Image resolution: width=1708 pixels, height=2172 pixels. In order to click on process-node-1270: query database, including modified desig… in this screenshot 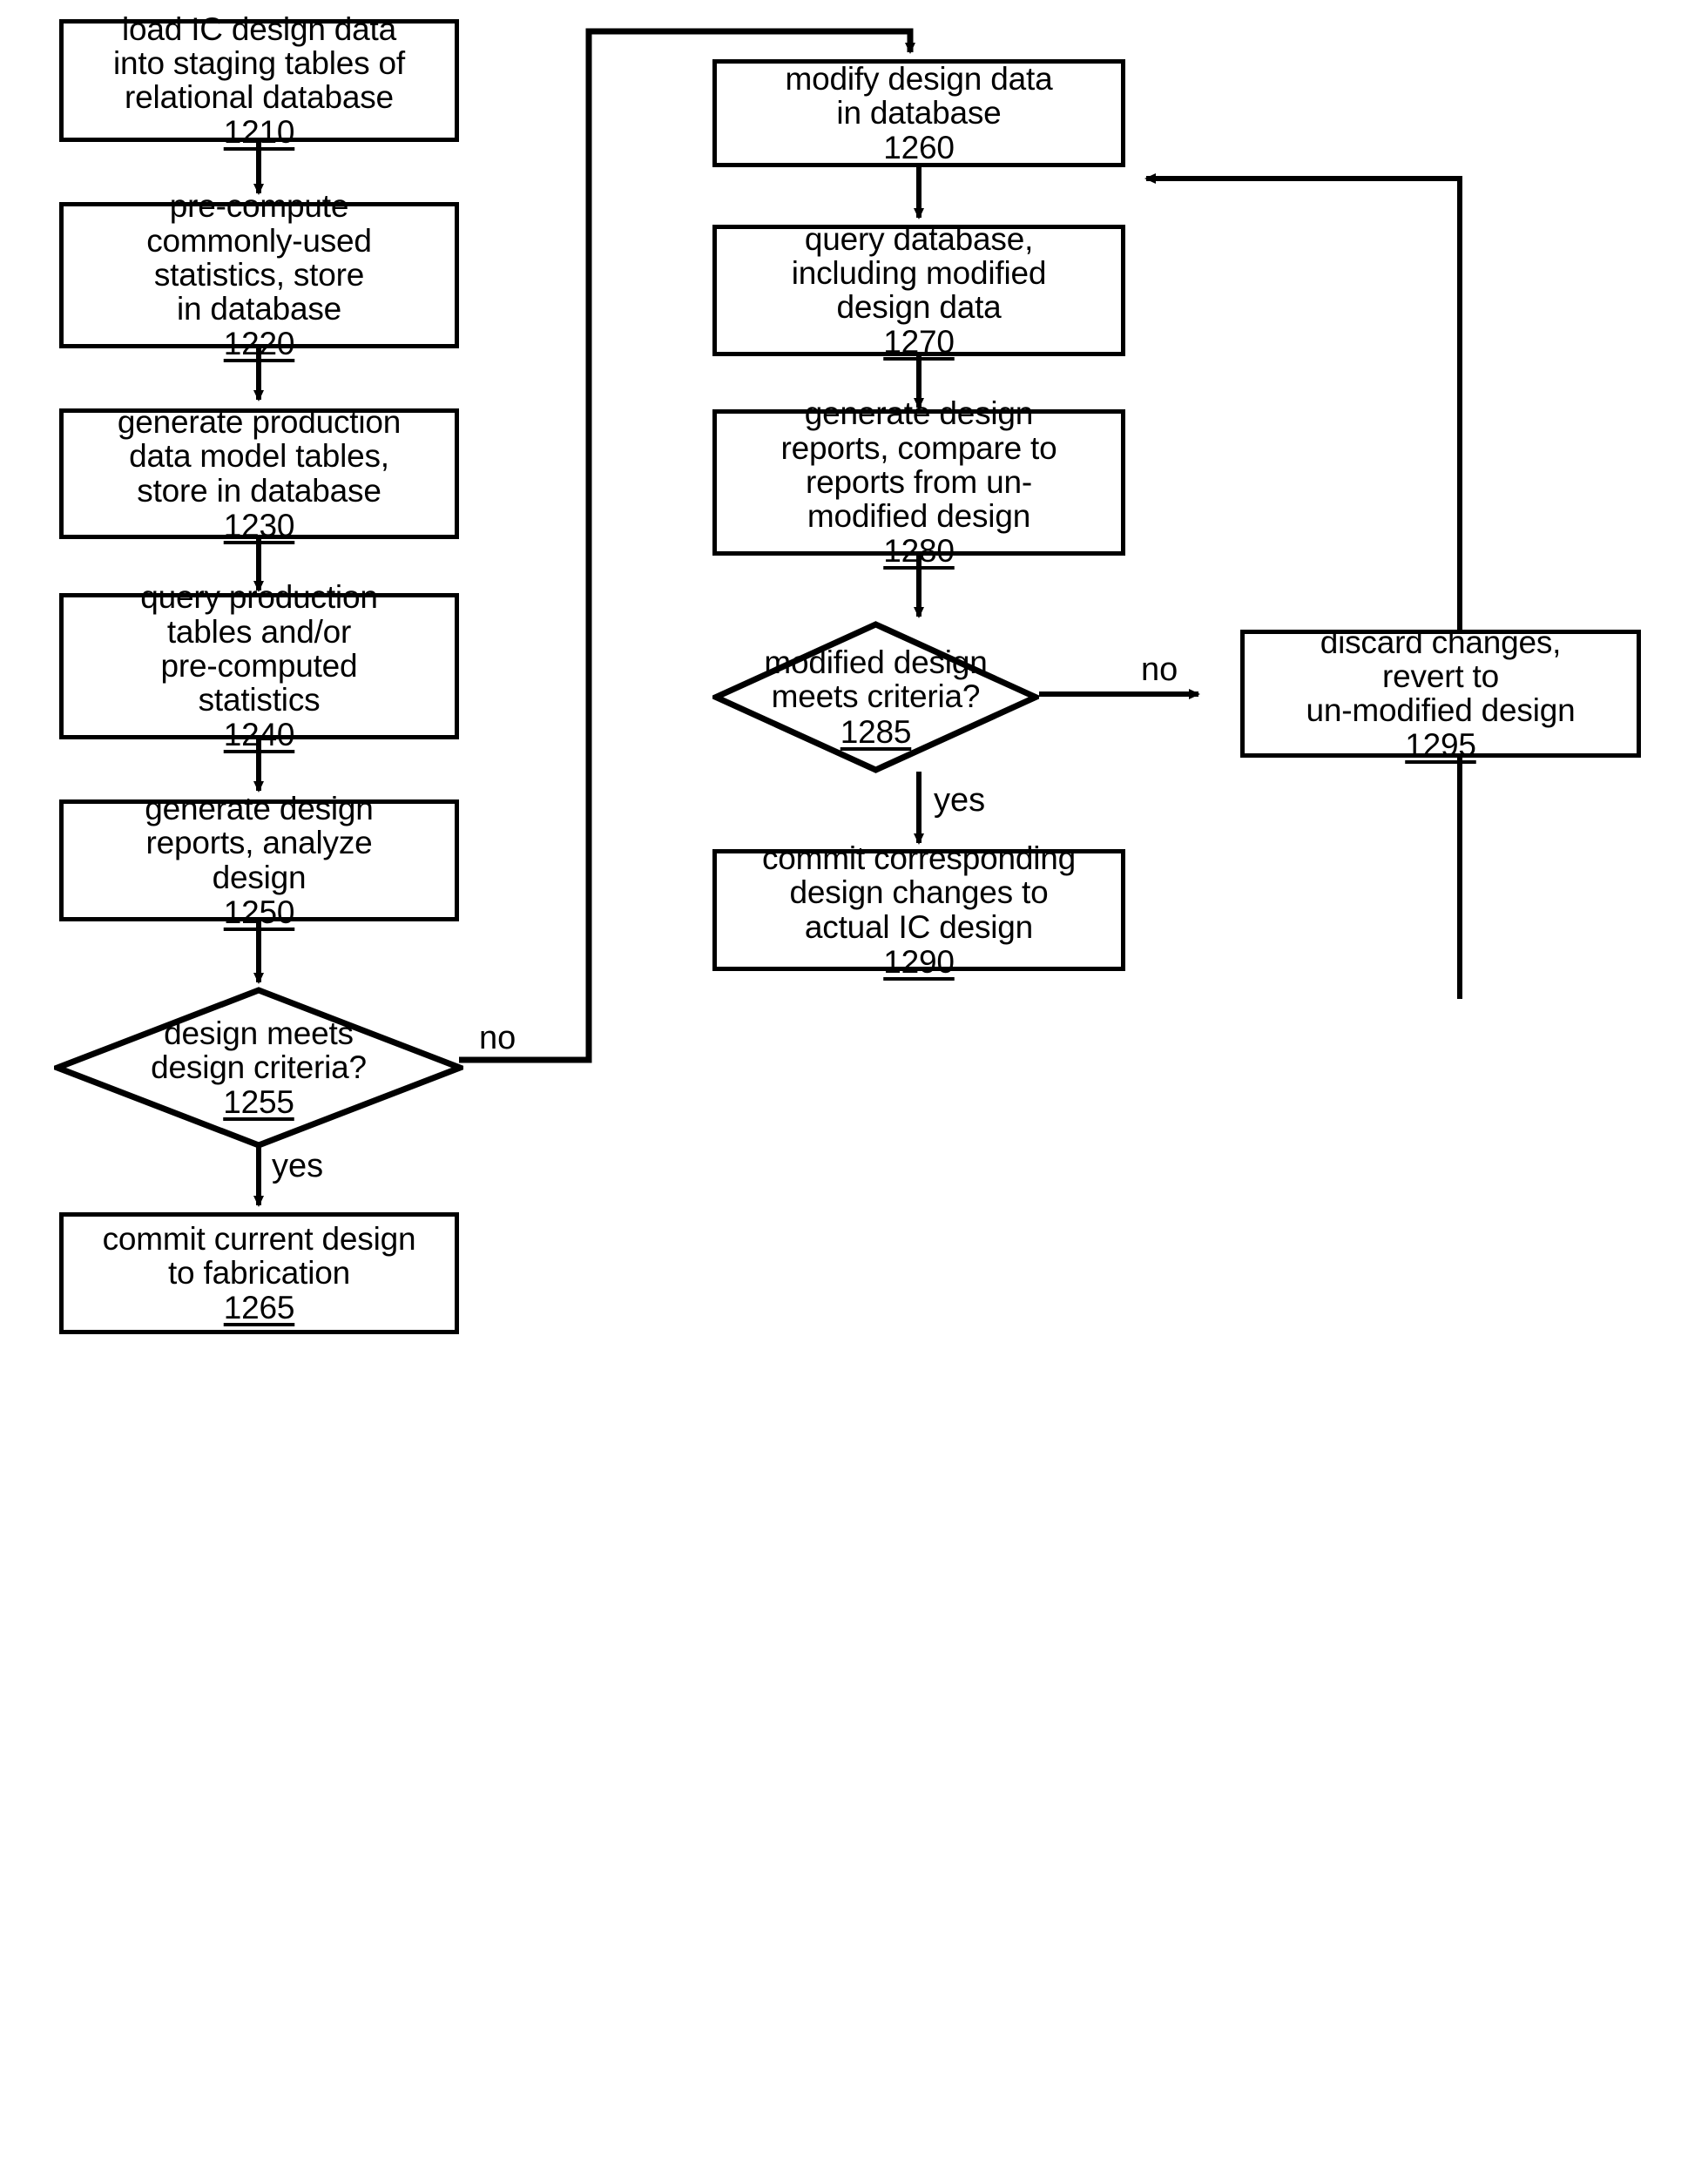, I will do `click(919, 290)`.